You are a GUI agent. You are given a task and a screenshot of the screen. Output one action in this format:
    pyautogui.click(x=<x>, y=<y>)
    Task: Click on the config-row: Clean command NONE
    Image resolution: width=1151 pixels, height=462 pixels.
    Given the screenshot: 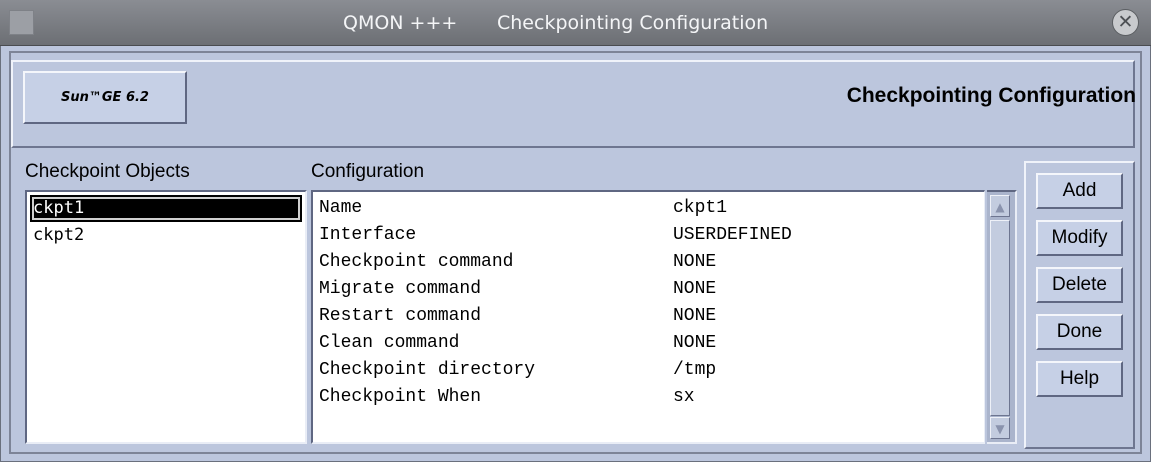 What is the action you would take?
    pyautogui.click(x=651, y=343)
    